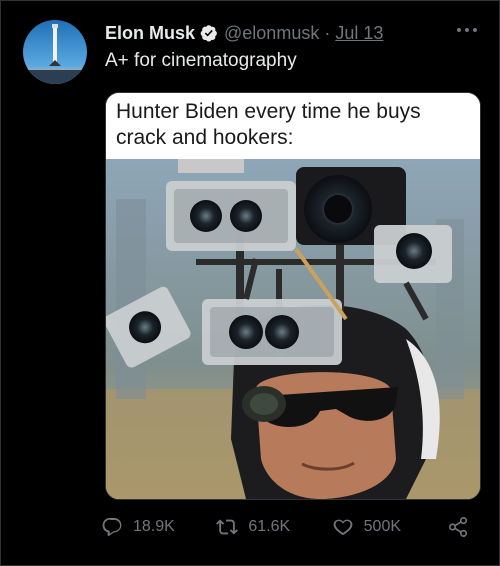 This screenshot has width=500, height=566. I want to click on reply-button: 18.9K, so click(158, 527).